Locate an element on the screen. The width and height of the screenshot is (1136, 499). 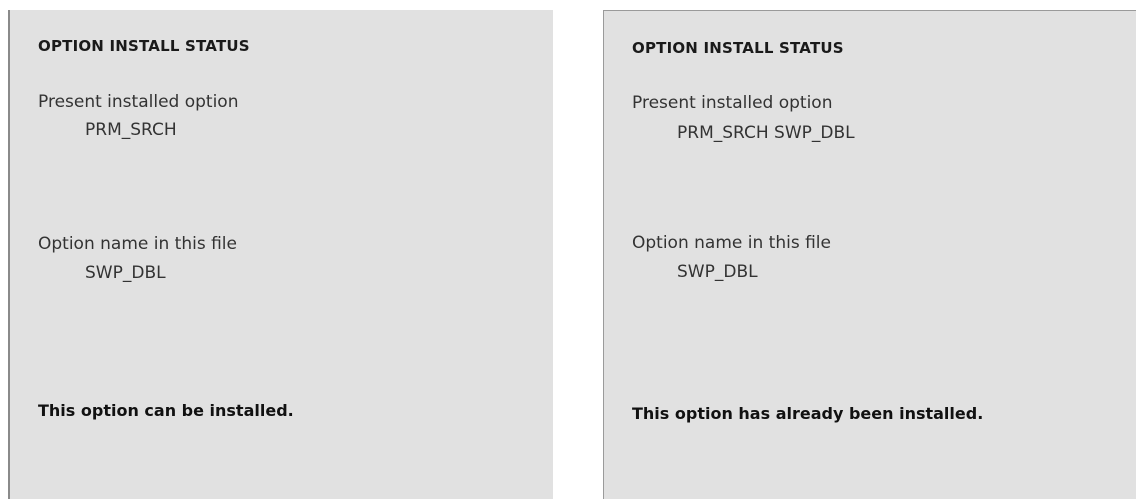
install-status-message: This option has already been installed. is located at coordinates (808, 413).